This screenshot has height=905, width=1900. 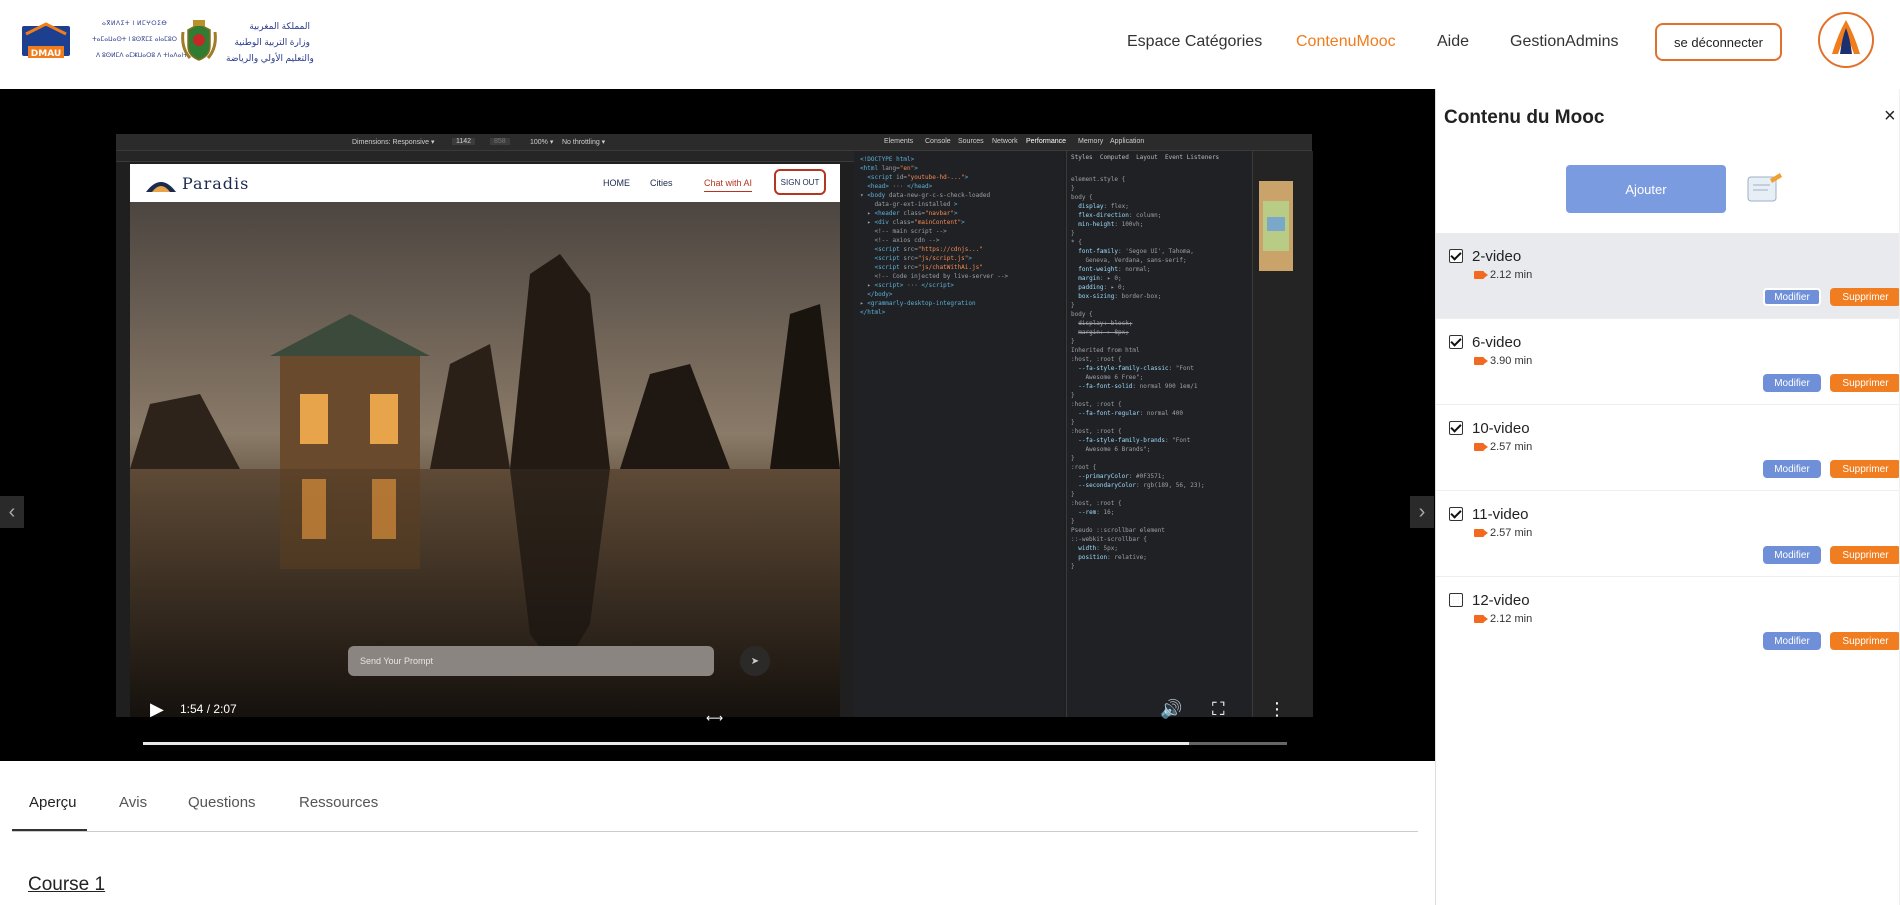 What do you see at coordinates (1171, 709) in the screenshot?
I see `volume-icon: 🔊` at bounding box center [1171, 709].